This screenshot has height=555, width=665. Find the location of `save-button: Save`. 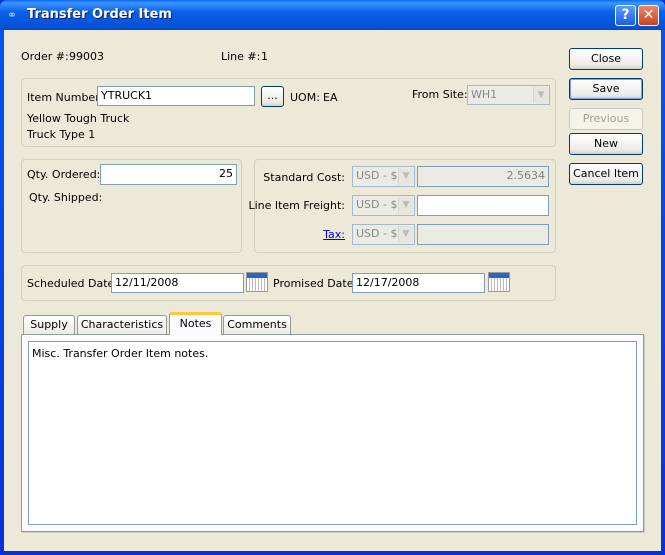

save-button: Save is located at coordinates (606, 89).